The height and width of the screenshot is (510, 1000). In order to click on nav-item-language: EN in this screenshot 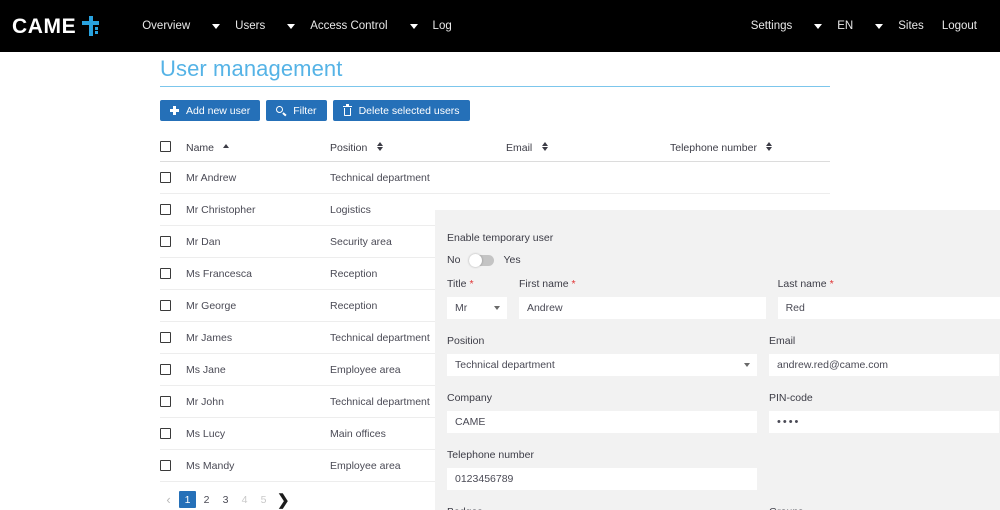, I will do `click(845, 26)`.